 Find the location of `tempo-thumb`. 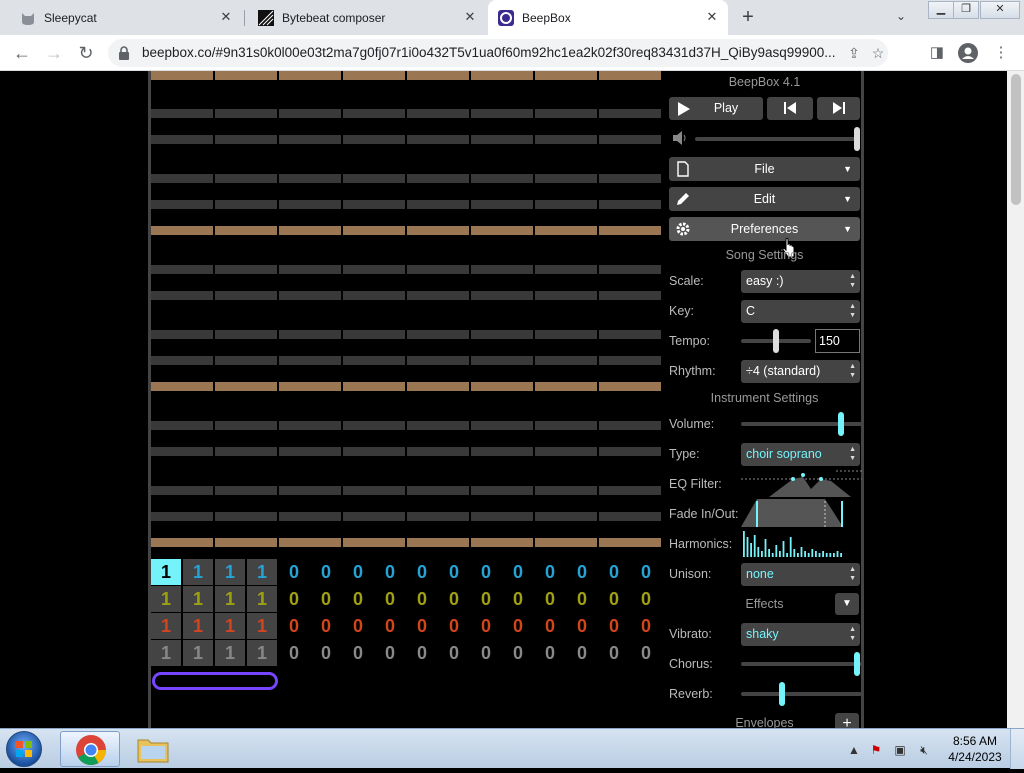

tempo-thumb is located at coordinates (776, 341).